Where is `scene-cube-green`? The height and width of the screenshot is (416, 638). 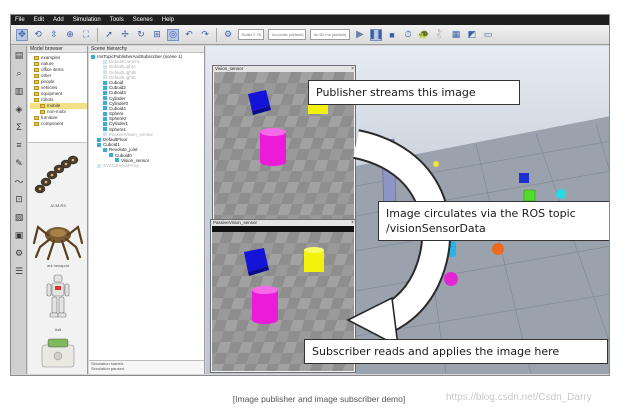 scene-cube-green is located at coordinates (529, 195).